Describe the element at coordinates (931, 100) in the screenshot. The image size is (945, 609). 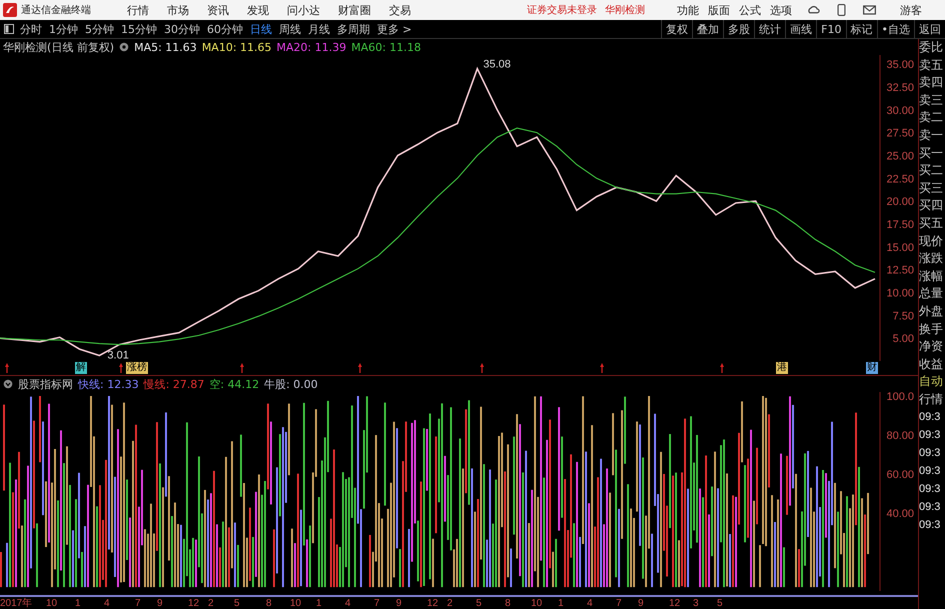
I see `quote-field-label: 卖三` at that location.